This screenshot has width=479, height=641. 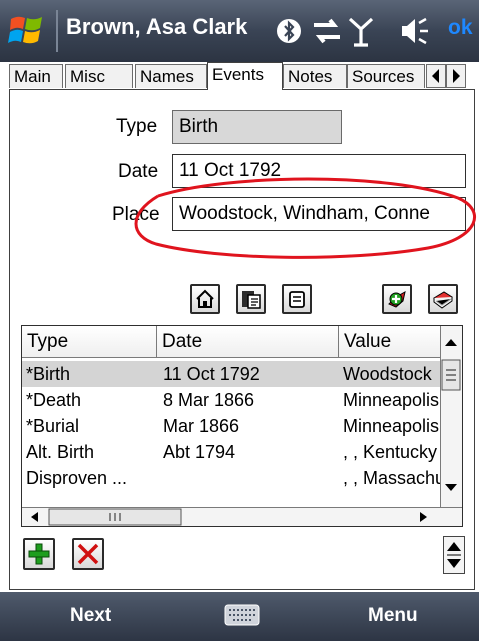 I want to click on type-field: Birth, so click(x=257, y=127).